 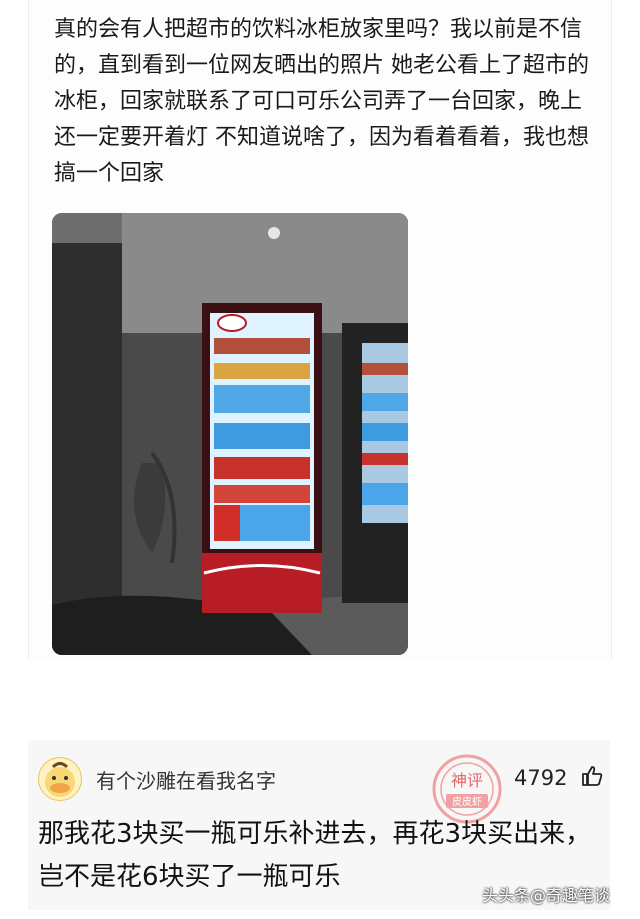 I want to click on watermark: 头头条@奇趣笔谈, so click(x=546, y=895).